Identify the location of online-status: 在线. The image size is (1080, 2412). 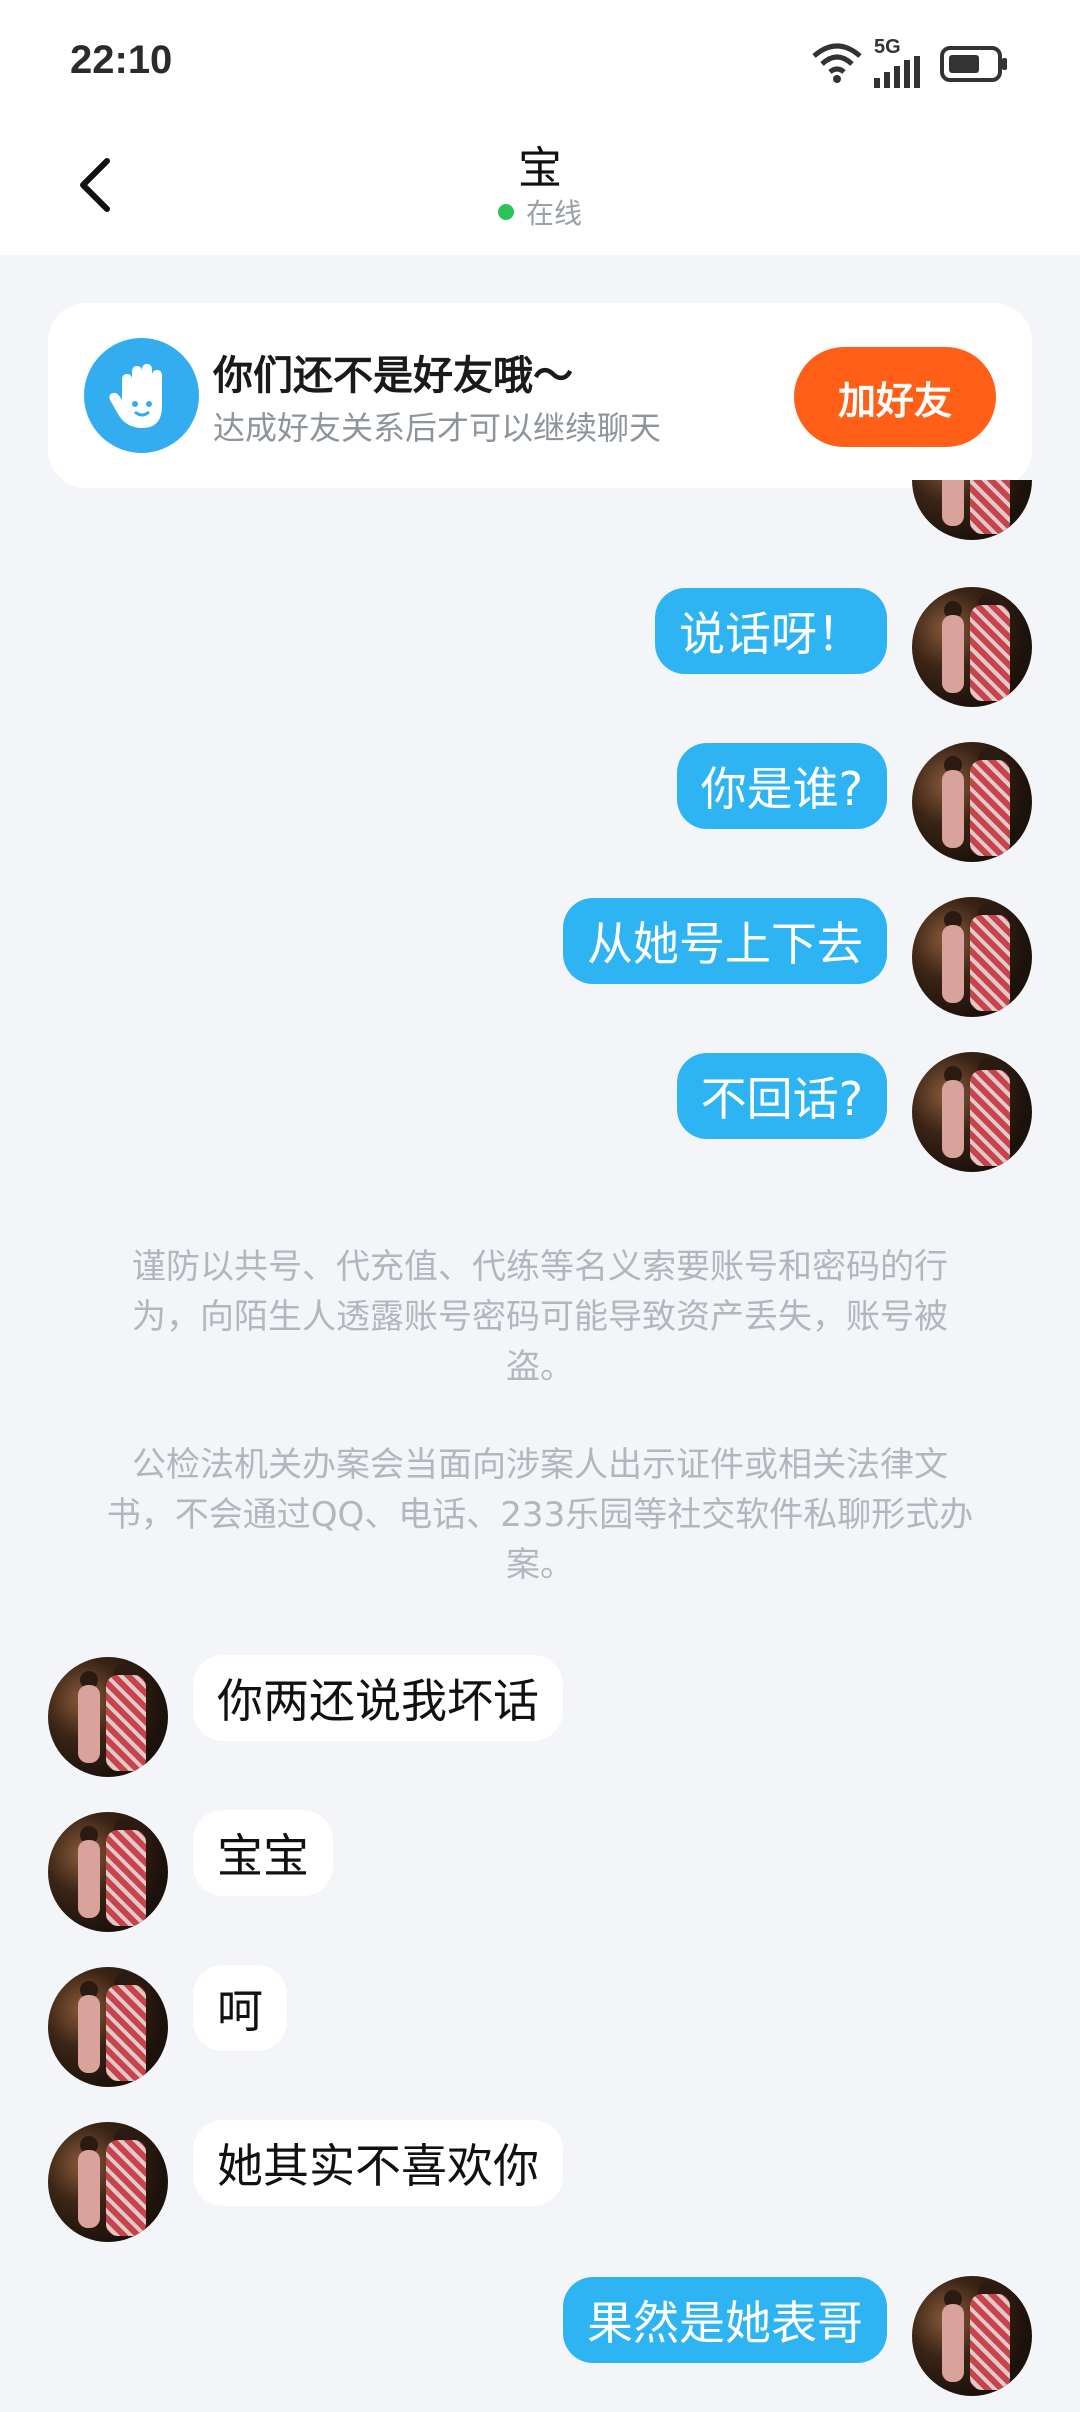
(540, 212).